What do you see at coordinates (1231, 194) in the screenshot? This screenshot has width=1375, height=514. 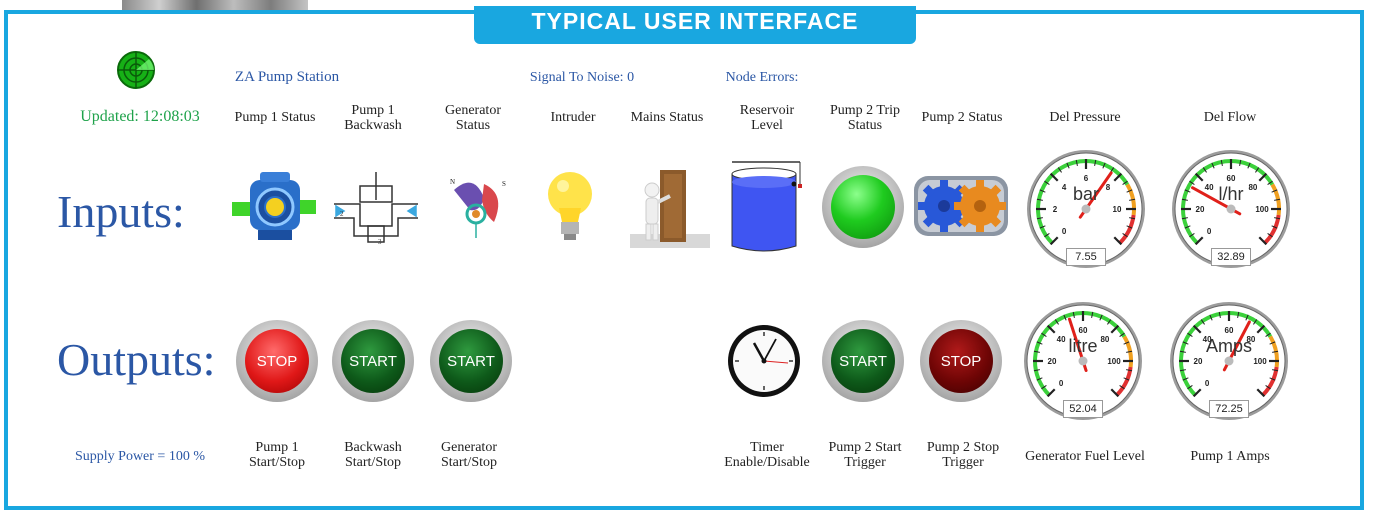 I see `del-flow-unit: l/hr` at bounding box center [1231, 194].